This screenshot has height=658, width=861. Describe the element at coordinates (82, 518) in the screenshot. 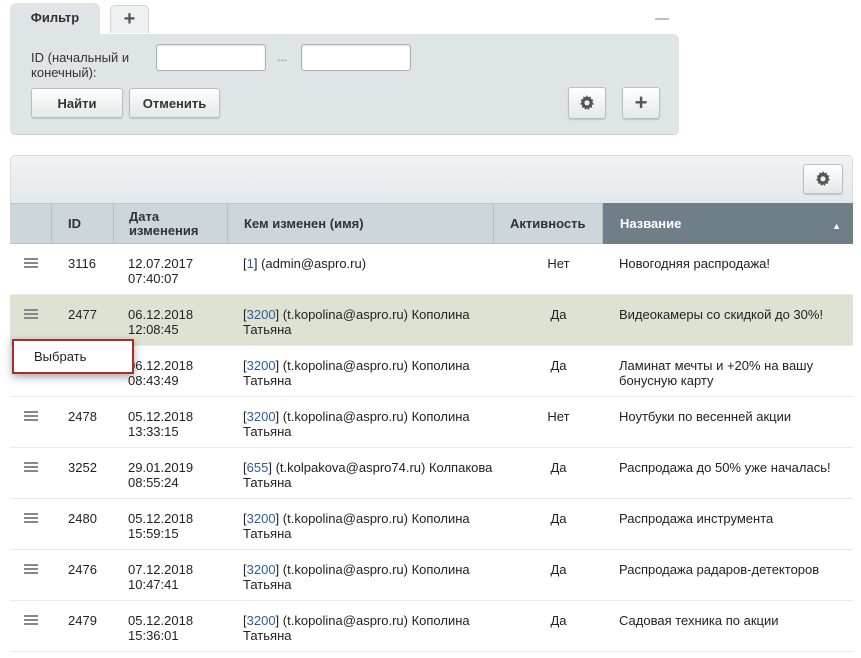

I see `cell-id: 2480` at that location.